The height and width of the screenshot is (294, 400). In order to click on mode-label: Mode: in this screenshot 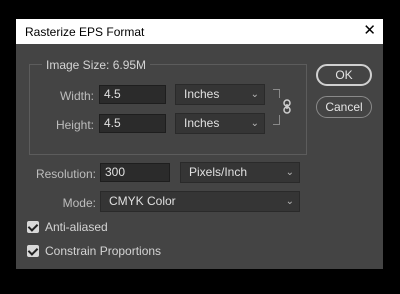, I will do `click(79, 203)`.